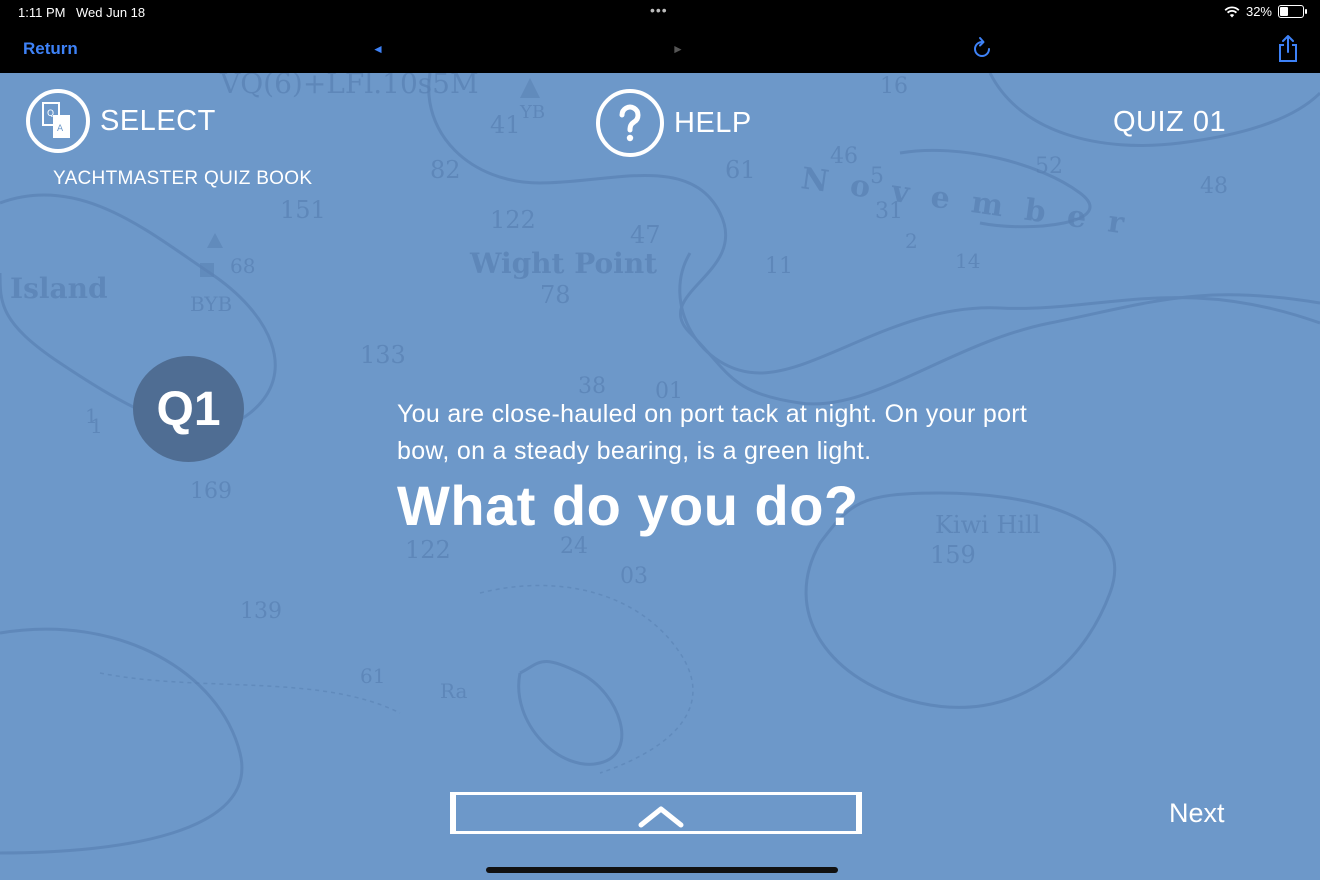 The width and height of the screenshot is (1320, 880). I want to click on chart-label: 03, so click(634, 576).